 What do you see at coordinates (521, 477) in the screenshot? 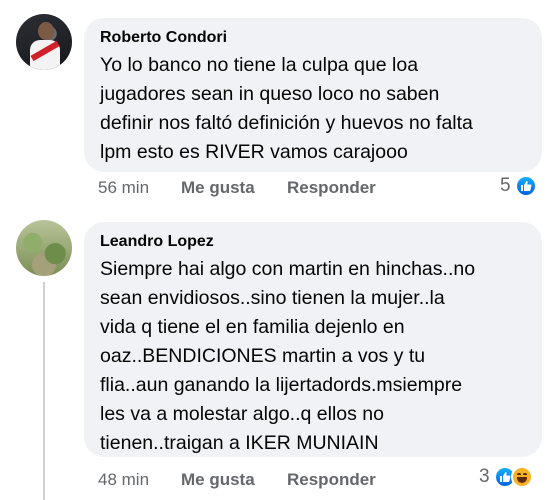
I see `haha-icon` at bounding box center [521, 477].